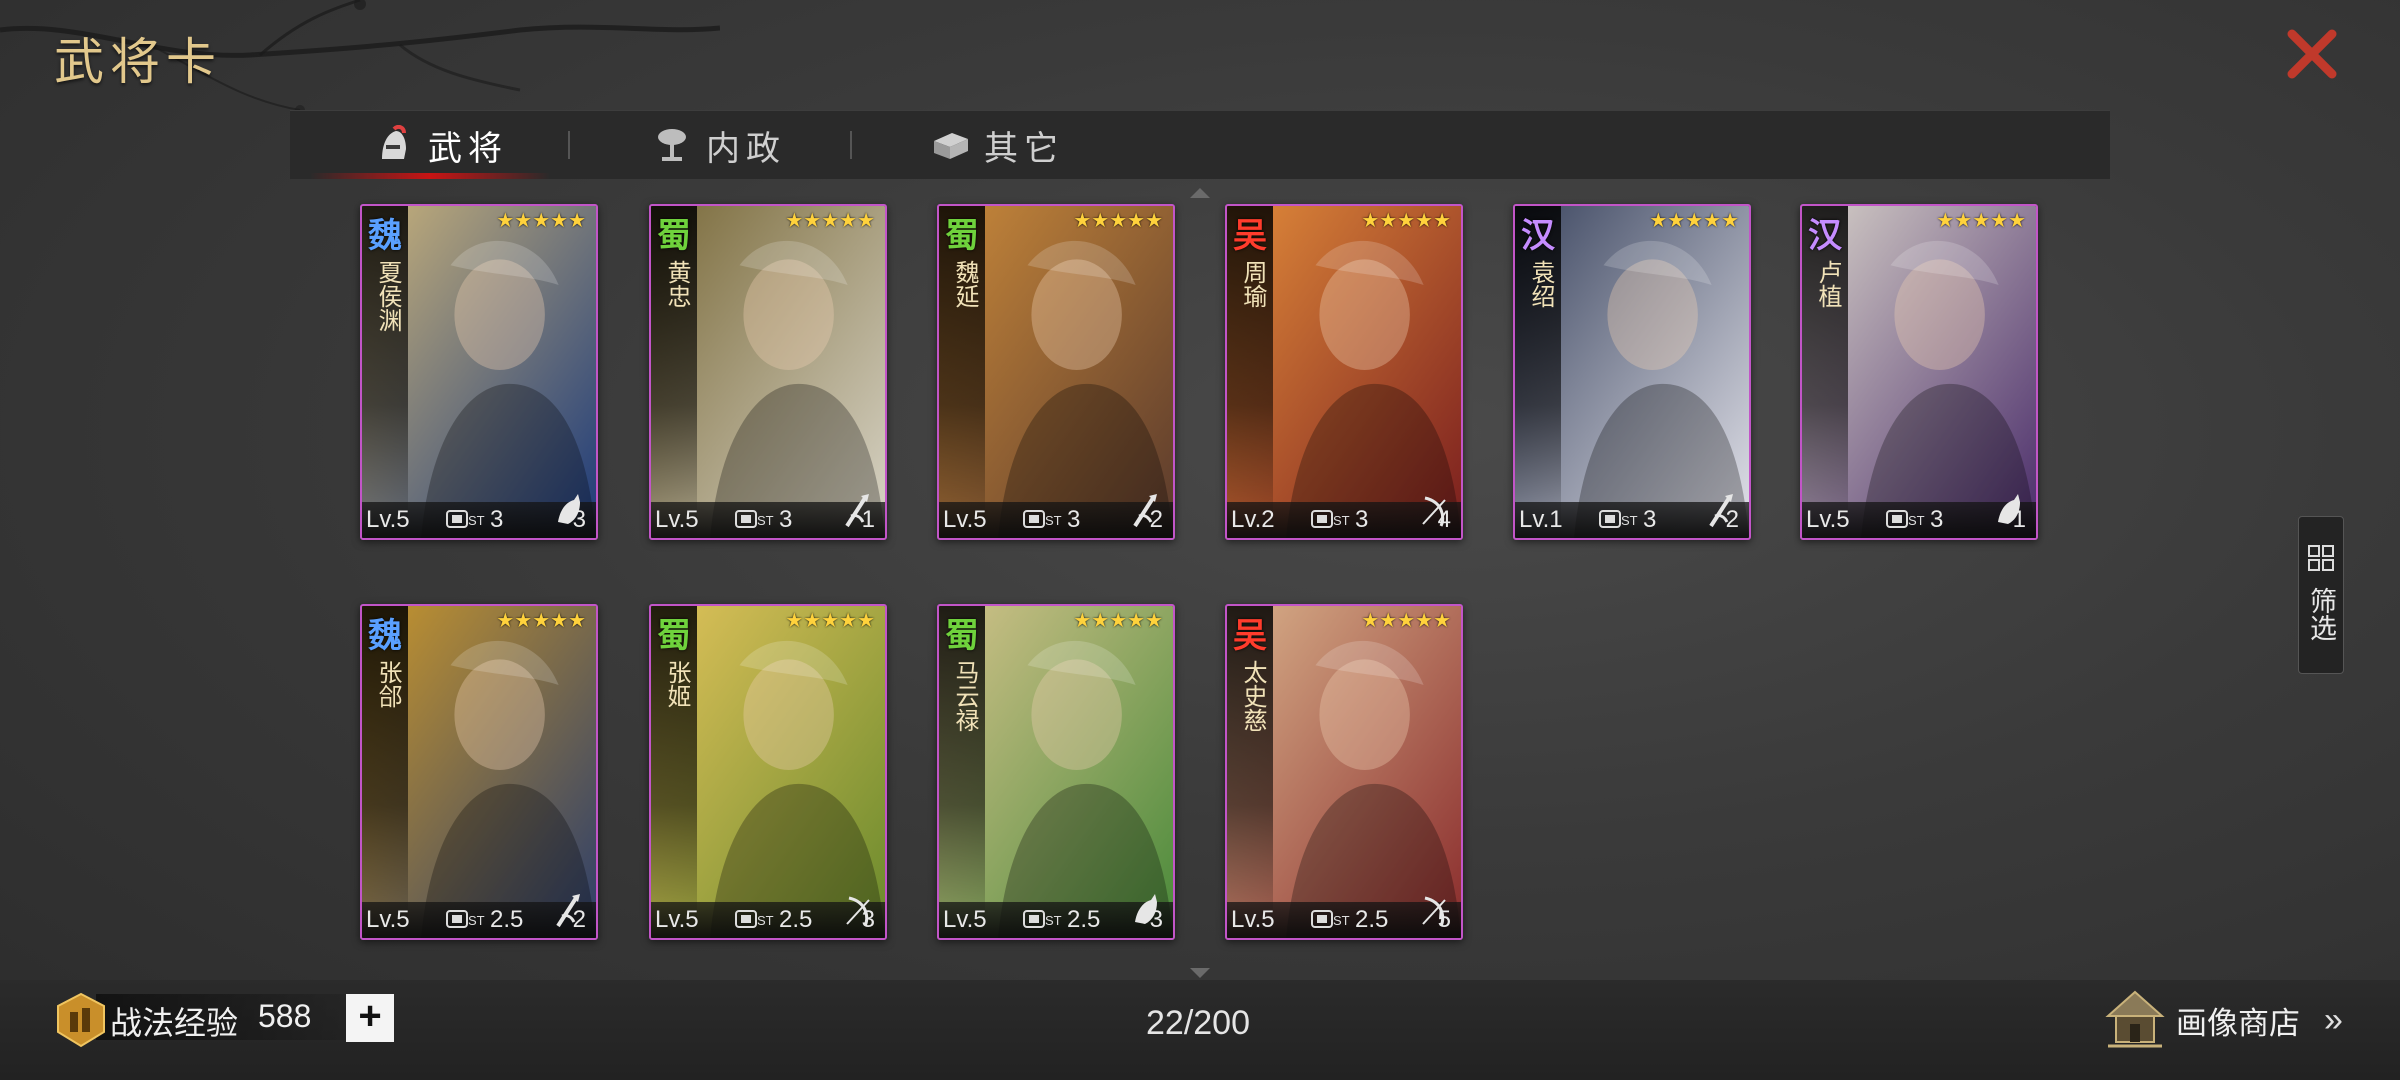  I want to click on tactic-exp-value: 588, so click(285, 1016).